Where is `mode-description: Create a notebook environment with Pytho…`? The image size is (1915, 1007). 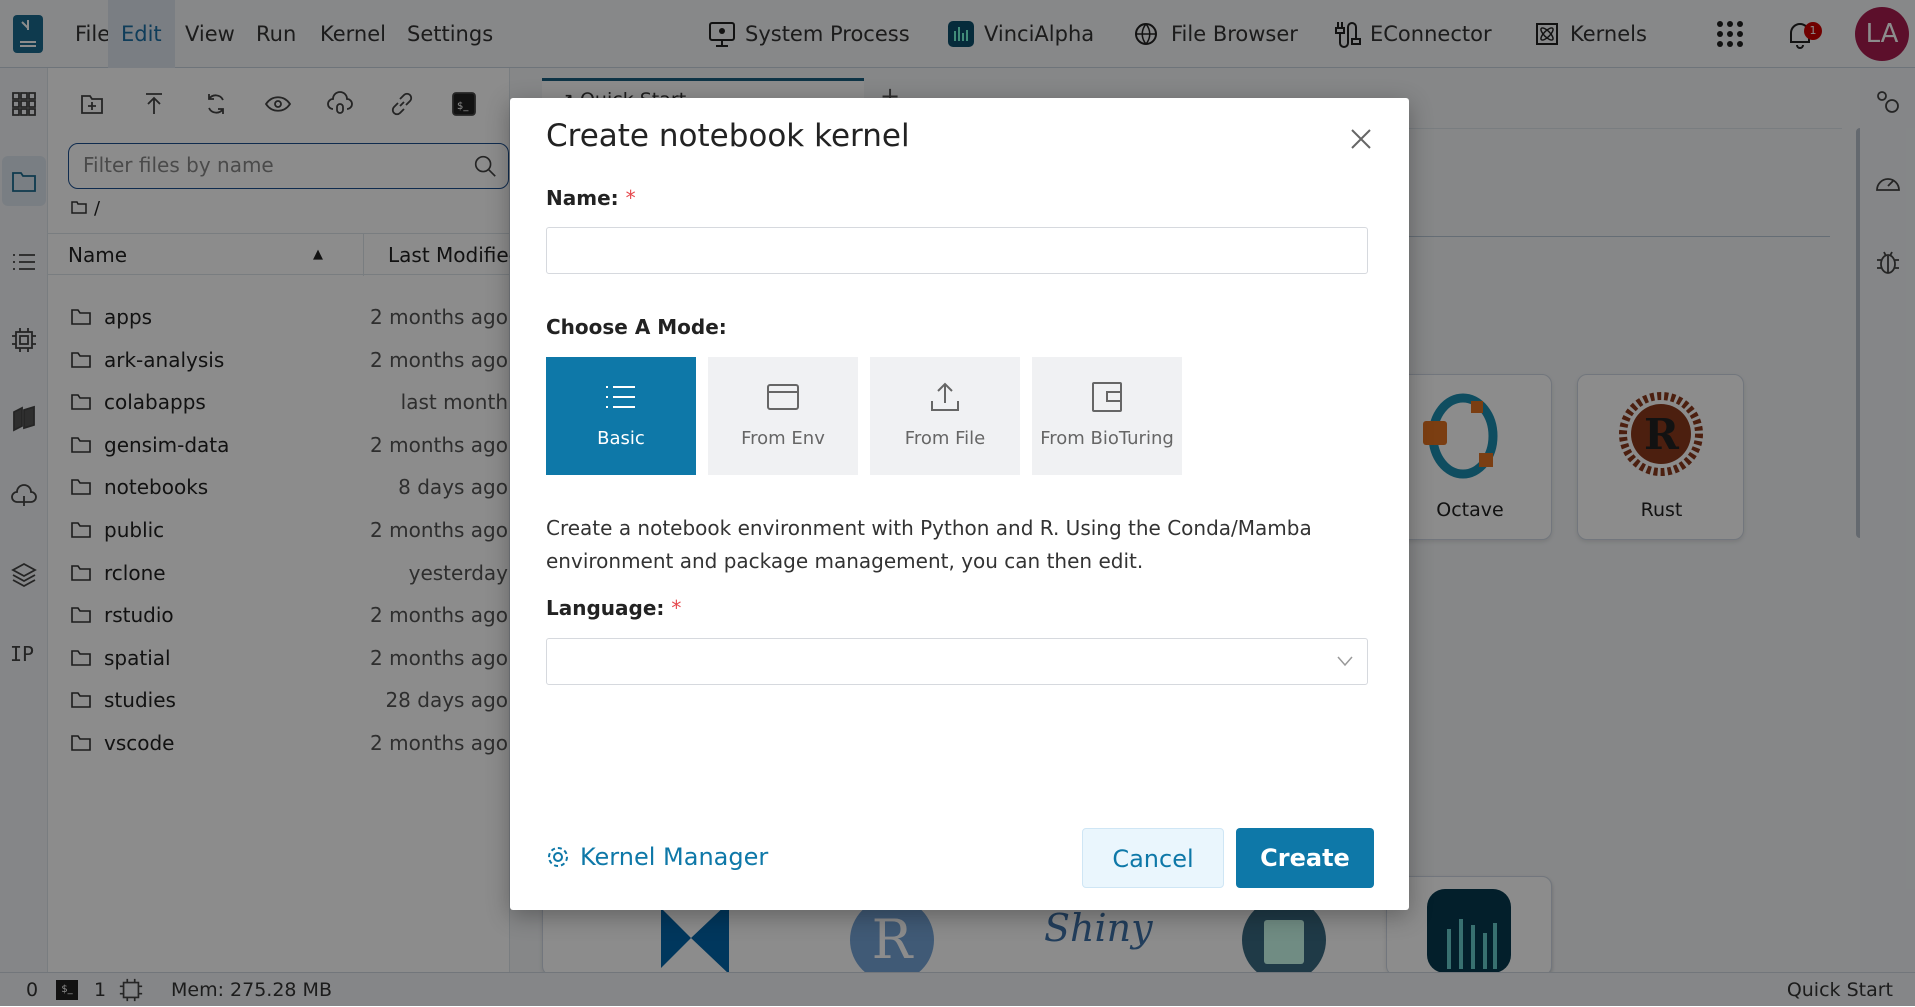 mode-description: Create a notebook environment with Pytho… is located at coordinates (929, 544).